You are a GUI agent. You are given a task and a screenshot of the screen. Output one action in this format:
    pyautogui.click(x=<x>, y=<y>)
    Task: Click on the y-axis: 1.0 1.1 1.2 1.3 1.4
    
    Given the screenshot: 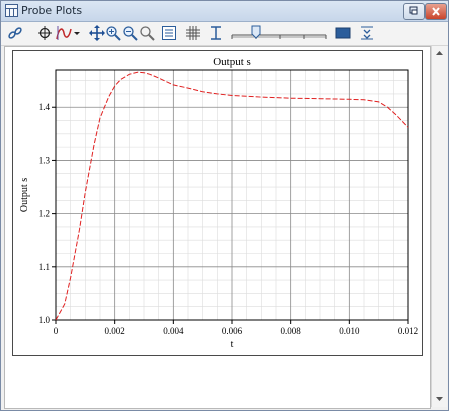 What is the action you would take?
    pyautogui.click(x=47, y=213)
    